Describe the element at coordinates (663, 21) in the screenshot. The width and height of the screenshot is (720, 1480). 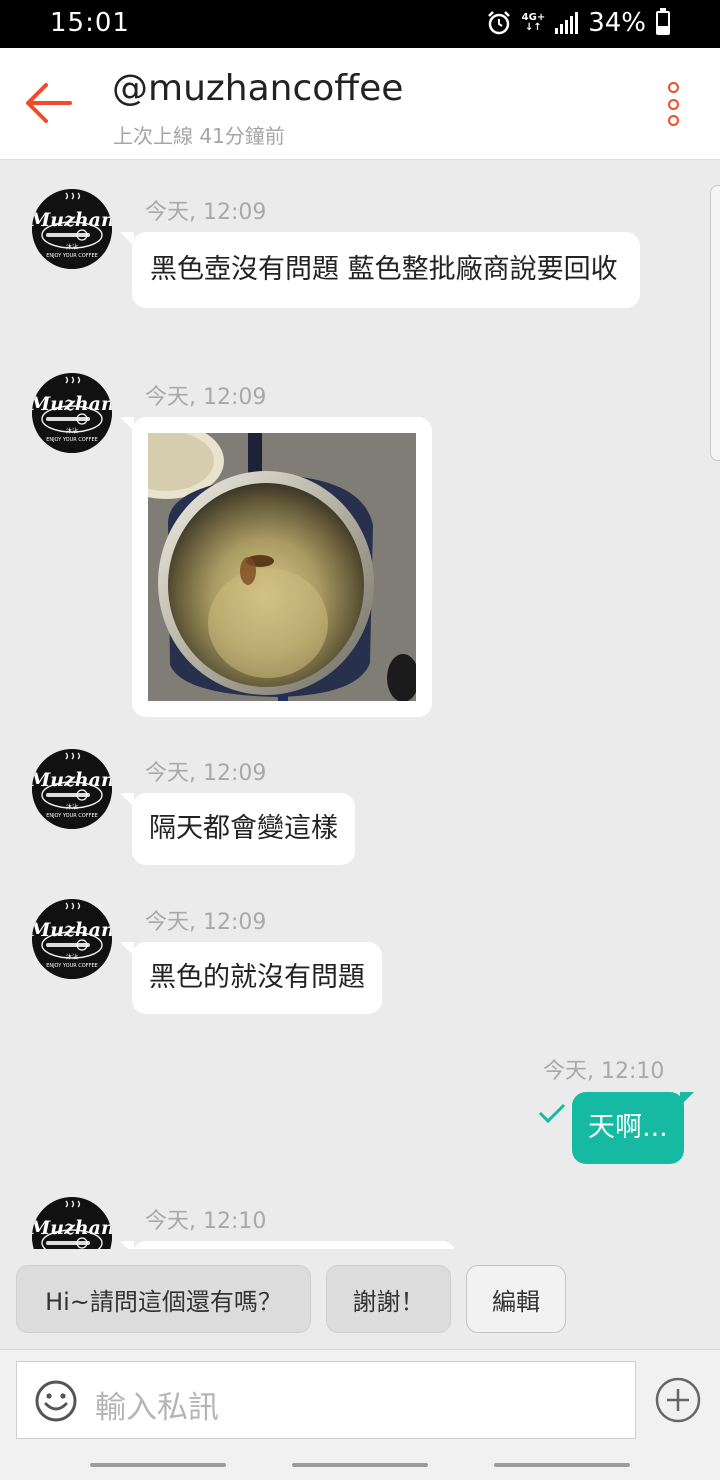
I see `battery-icon` at that location.